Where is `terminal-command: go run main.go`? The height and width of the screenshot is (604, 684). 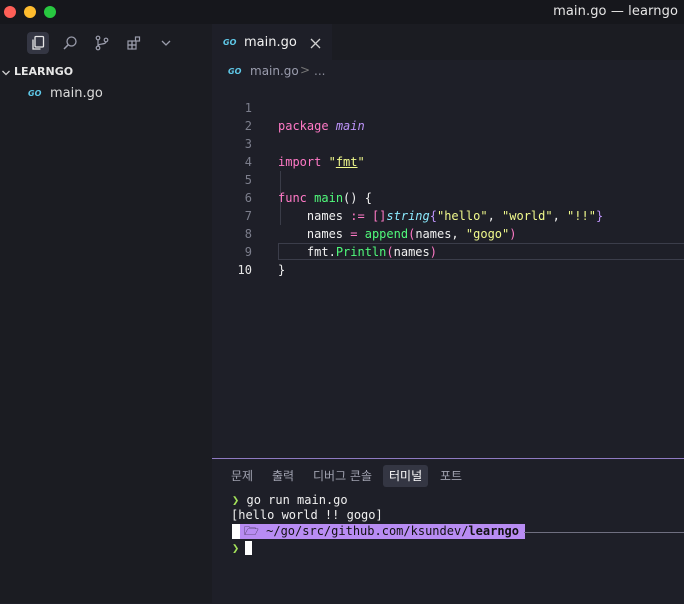 terminal-command: go run main.go is located at coordinates (297, 500).